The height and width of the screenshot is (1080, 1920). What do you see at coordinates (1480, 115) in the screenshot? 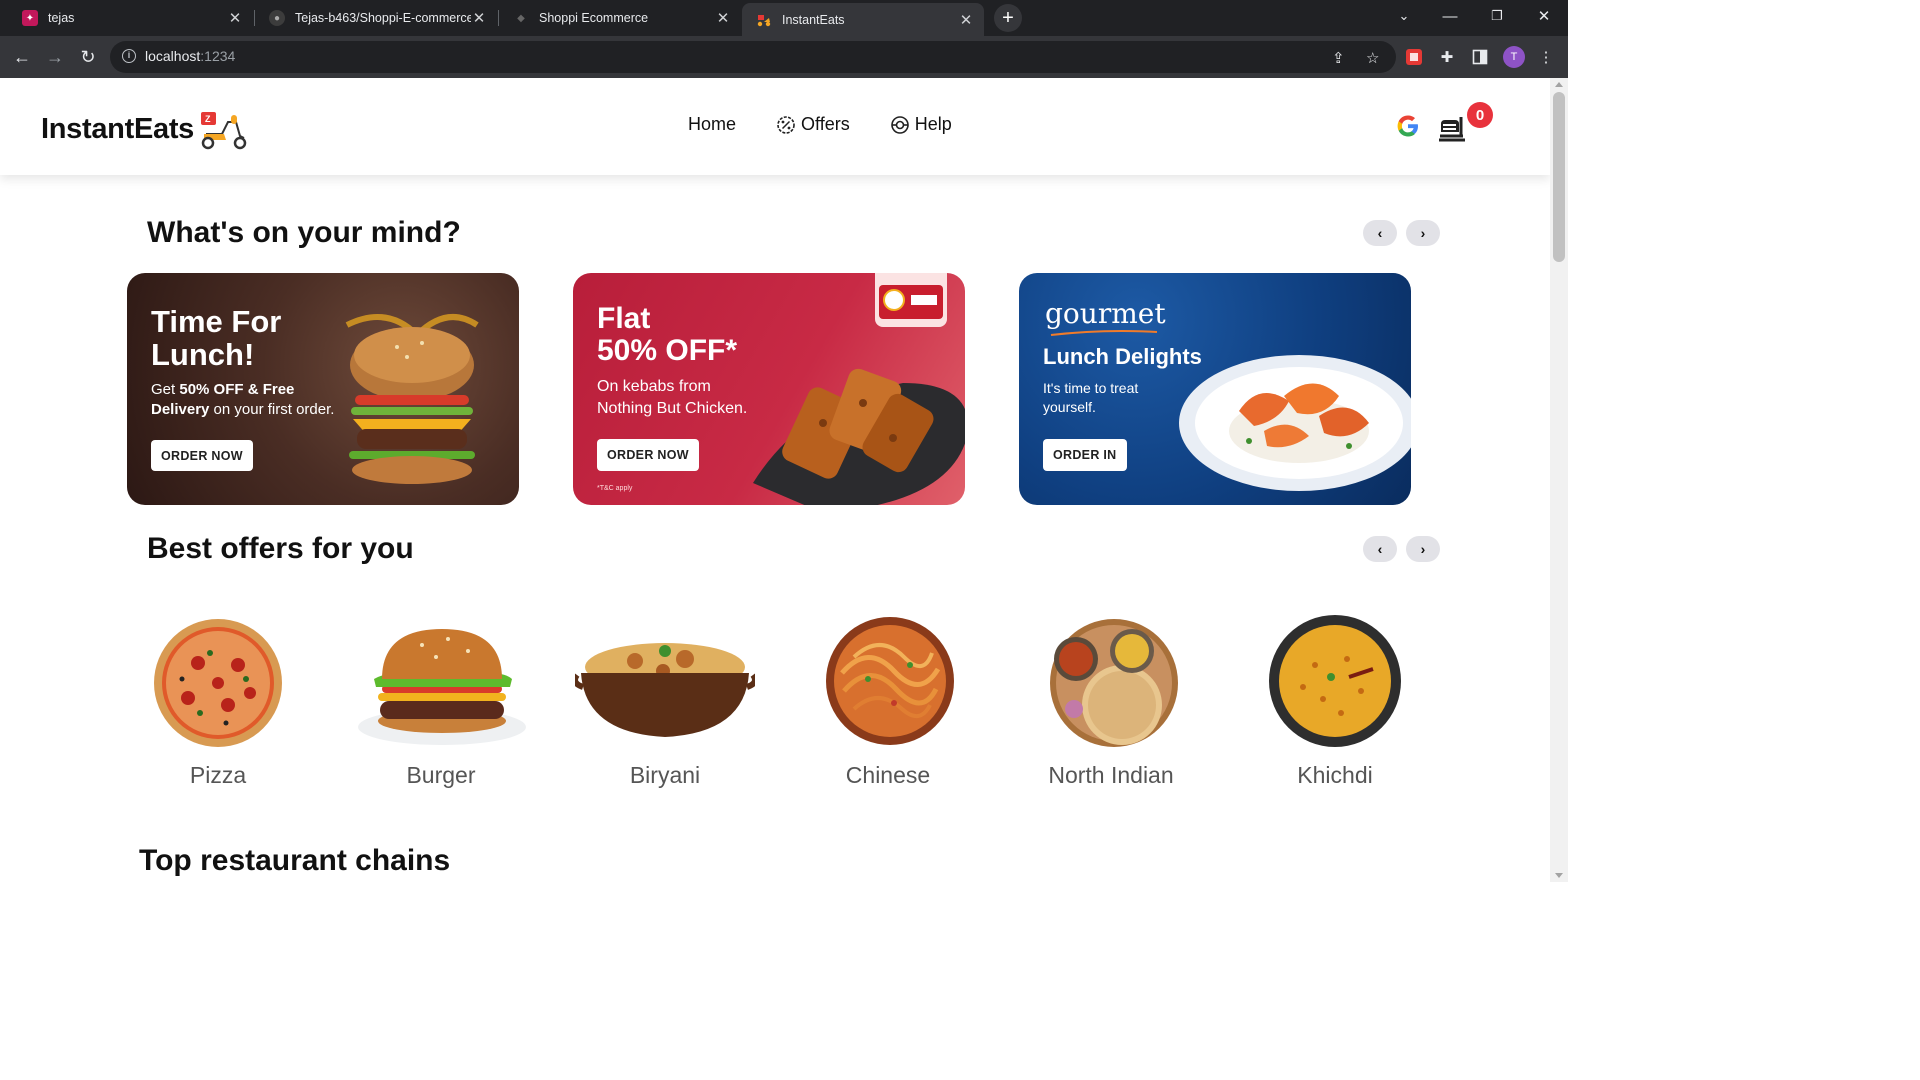
I see `cart-count-badge: 0` at bounding box center [1480, 115].